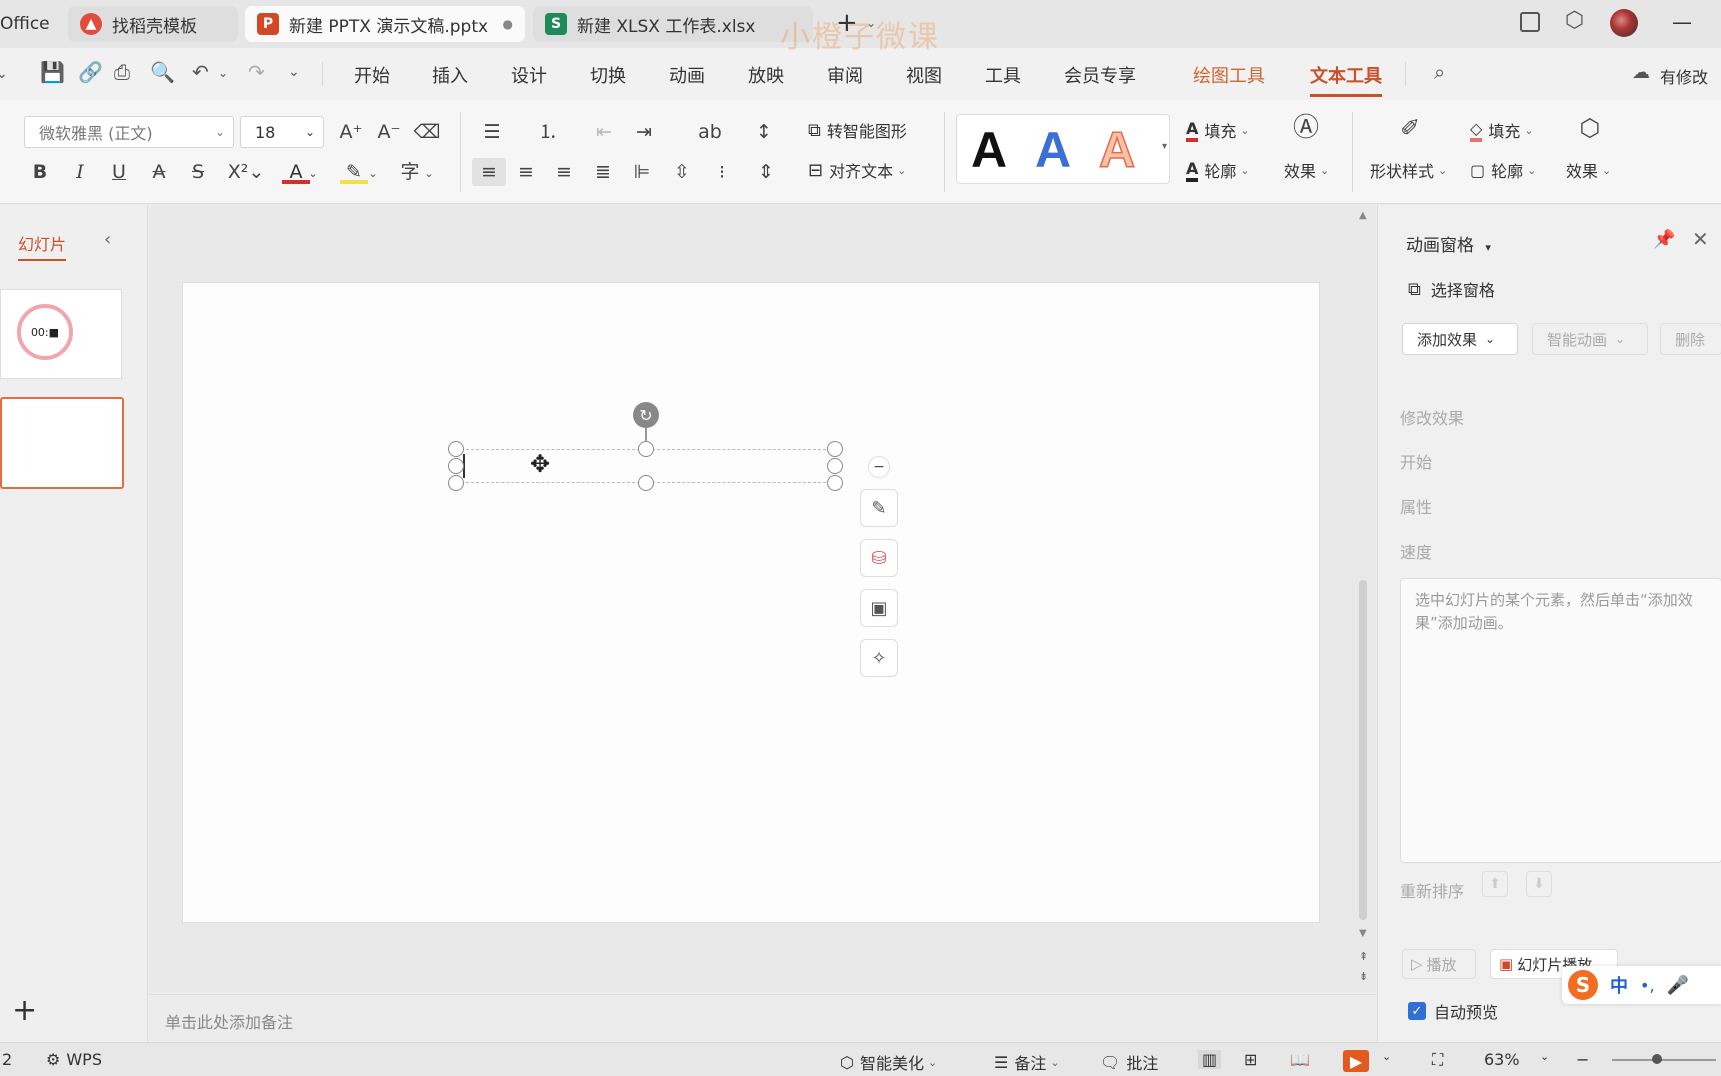  I want to click on microphone-icon: 🎤, so click(1678, 985).